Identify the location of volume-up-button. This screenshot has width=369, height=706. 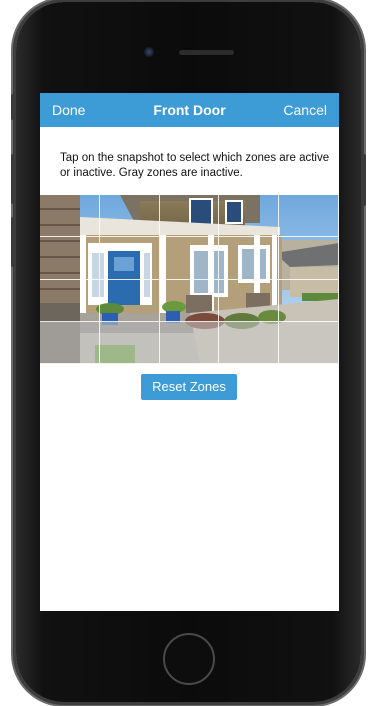
(13, 179).